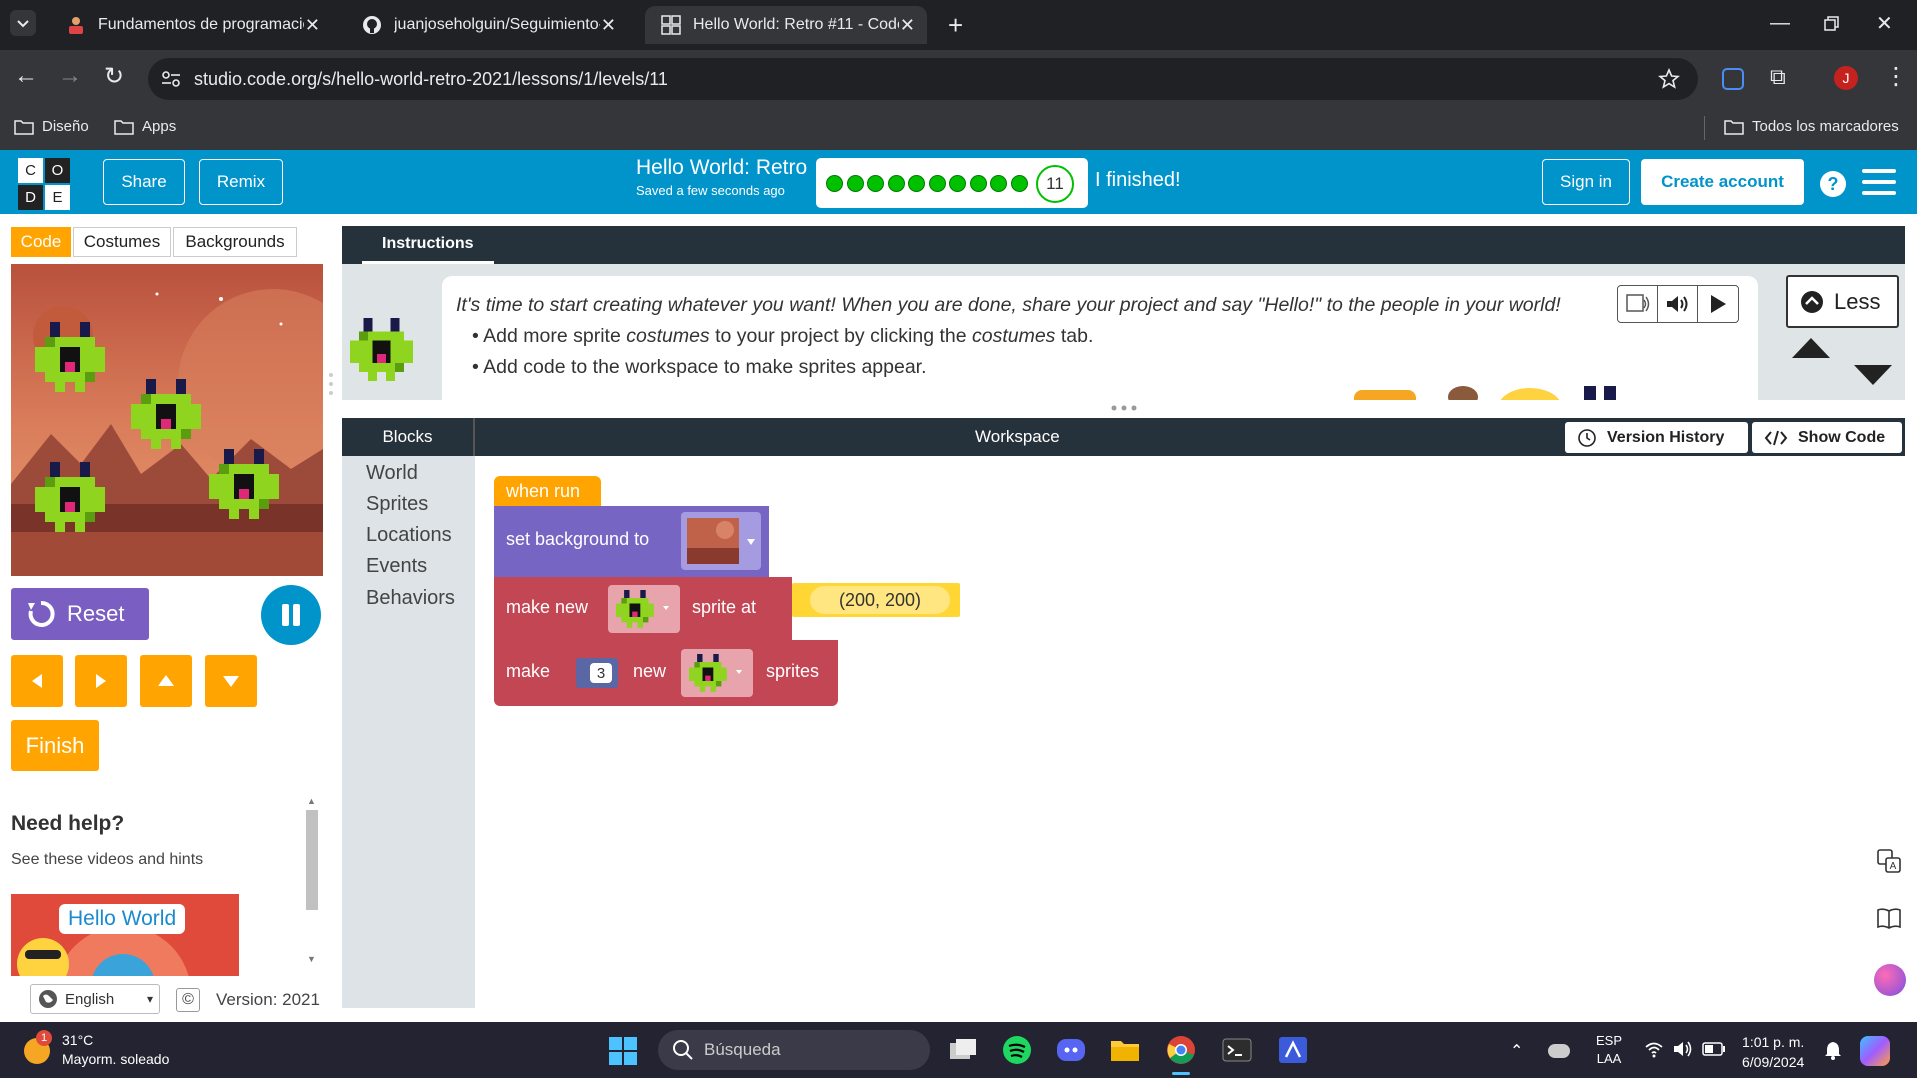 The image size is (1917, 1078). Describe the element at coordinates (1722, 182) in the screenshot. I see `create-account-button: Create account` at that location.